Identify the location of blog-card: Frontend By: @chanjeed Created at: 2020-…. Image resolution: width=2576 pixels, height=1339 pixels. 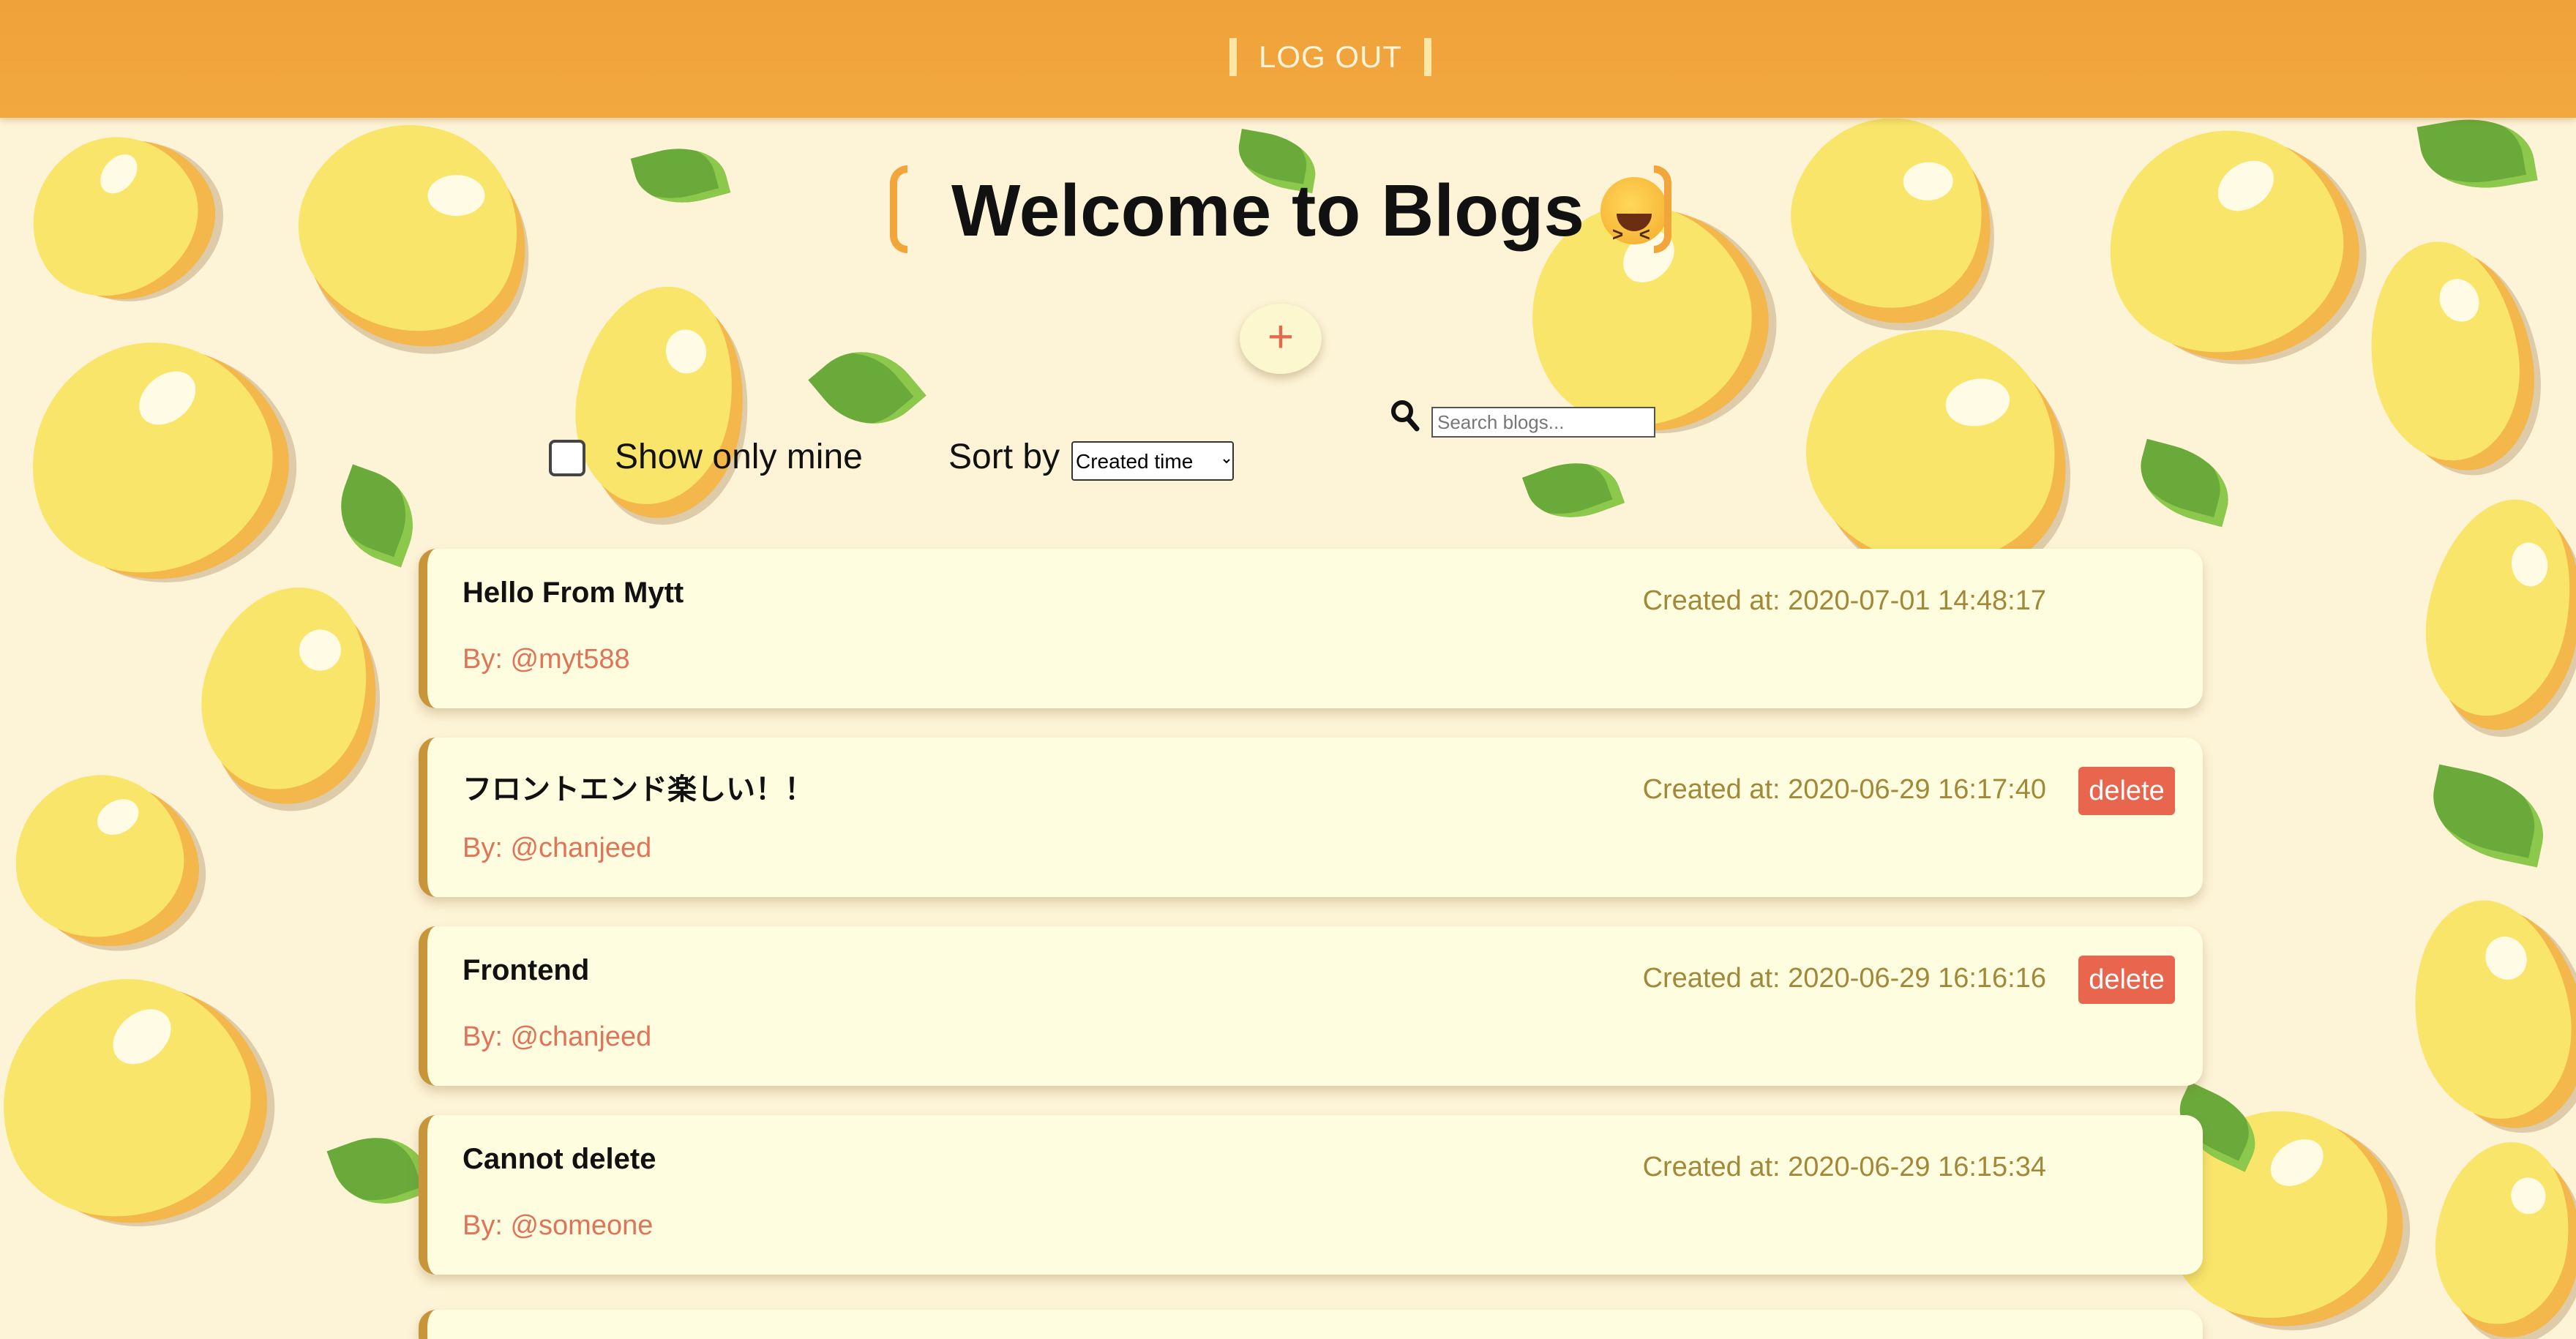
(1311, 1006).